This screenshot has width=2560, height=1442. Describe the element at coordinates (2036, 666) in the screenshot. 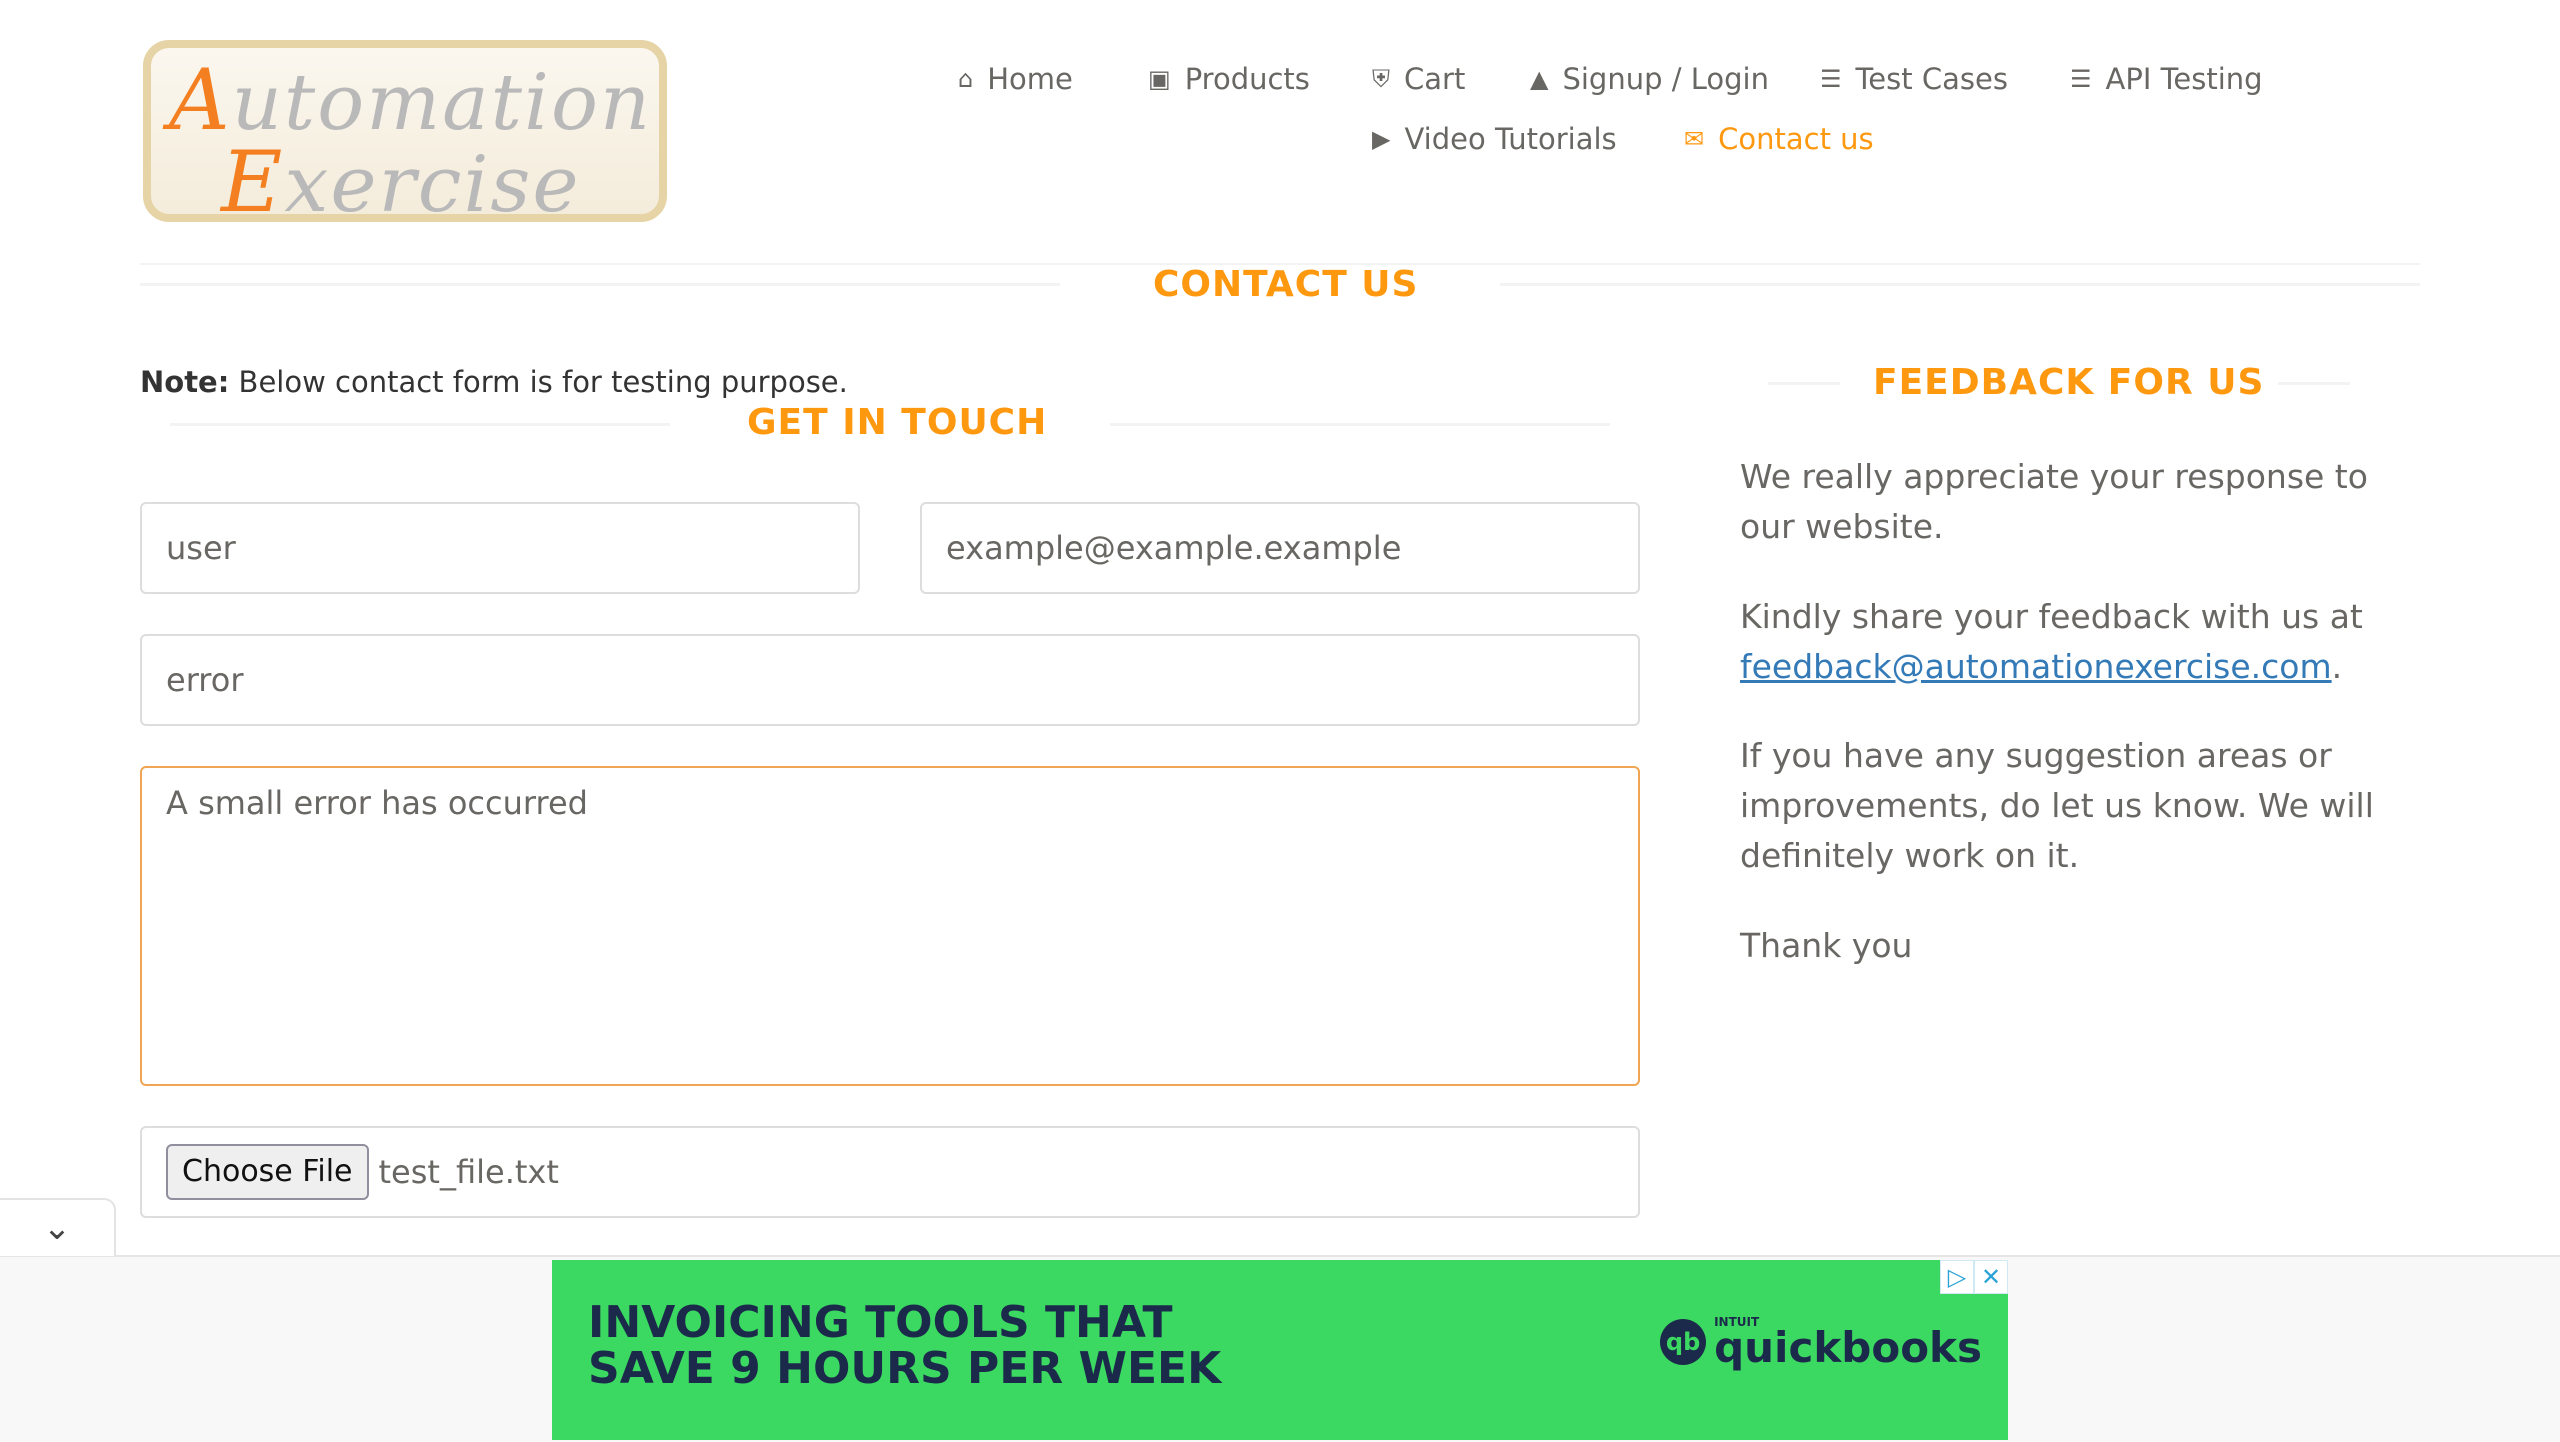

I see `feedback-email-link: feedback@automationexercise.com` at that location.